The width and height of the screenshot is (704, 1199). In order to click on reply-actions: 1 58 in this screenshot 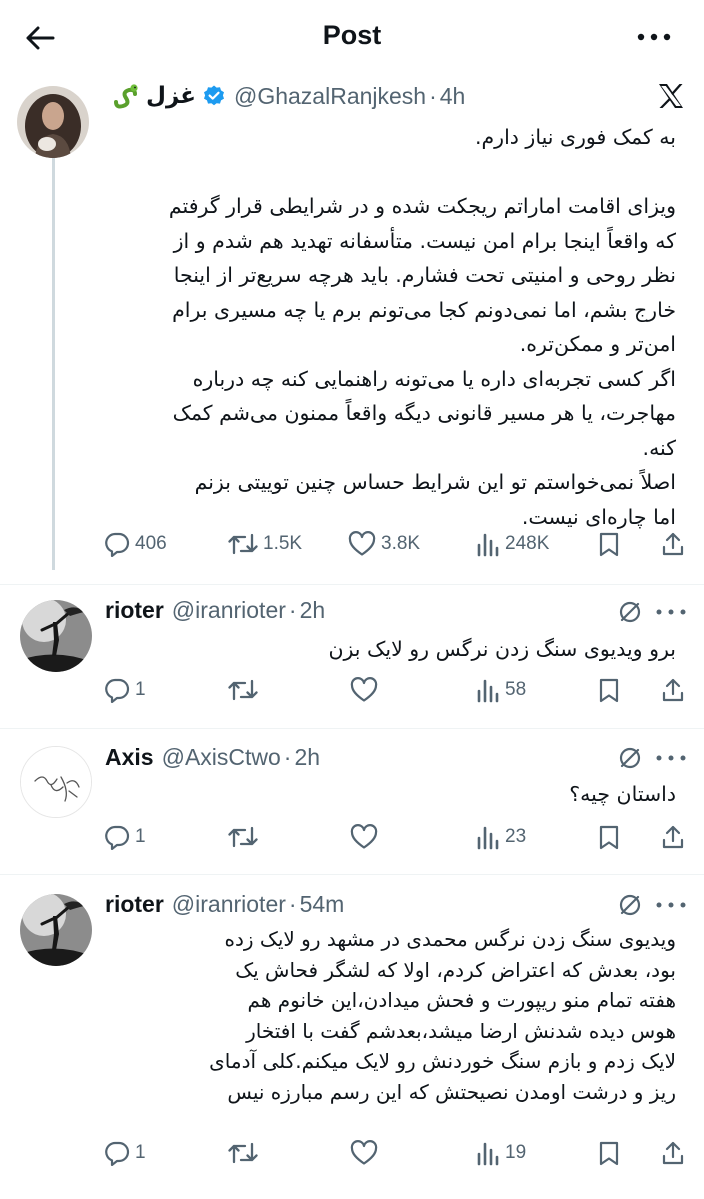, I will do `click(352, 690)`.